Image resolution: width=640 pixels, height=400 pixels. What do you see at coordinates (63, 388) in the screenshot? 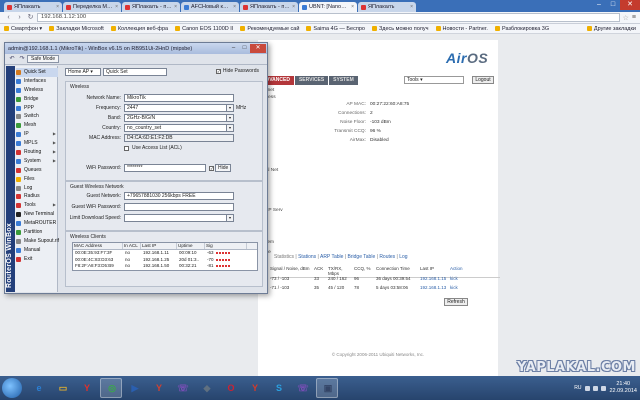
I see `folder-taskbar-icon: ▭` at bounding box center [63, 388].